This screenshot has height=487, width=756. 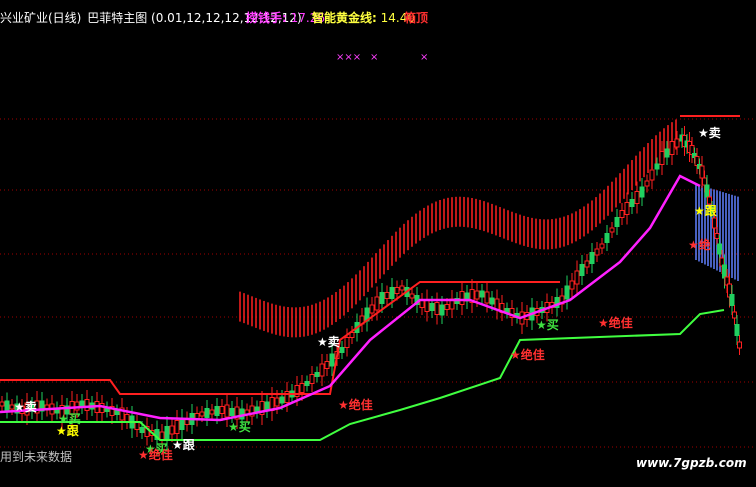 What do you see at coordinates (699, 245) in the screenshot?
I see `signal-jue-1: ★绝` at bounding box center [699, 245].